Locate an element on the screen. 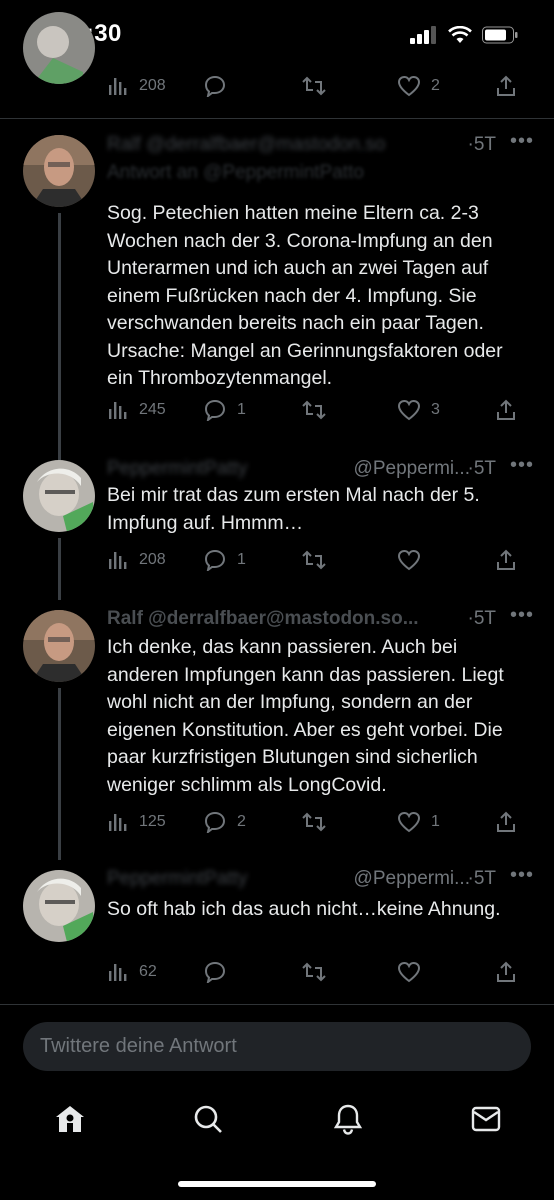 The width and height of the screenshot is (554, 1200). views-count: 208 is located at coordinates (152, 559).